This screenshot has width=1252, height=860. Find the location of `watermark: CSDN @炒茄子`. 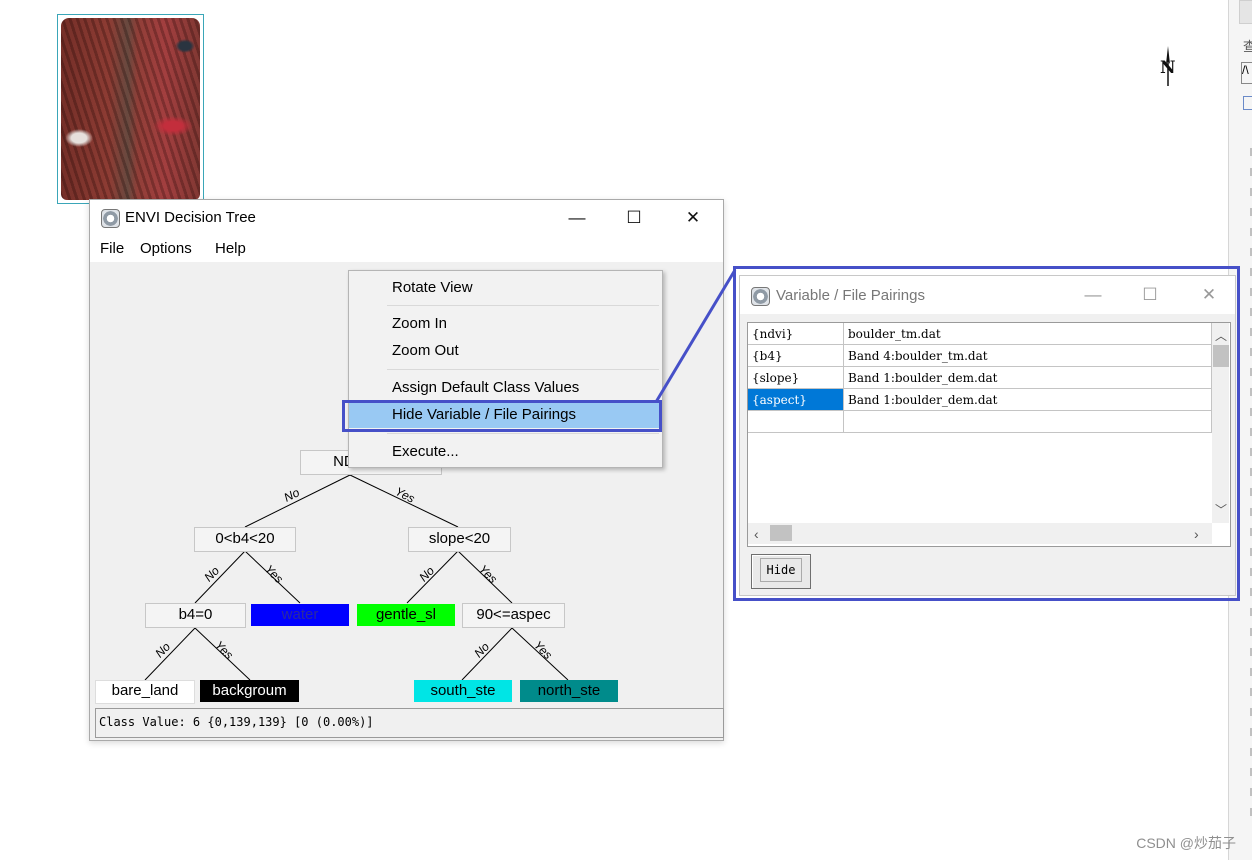

watermark: CSDN @炒茄子 is located at coordinates (1186, 843).